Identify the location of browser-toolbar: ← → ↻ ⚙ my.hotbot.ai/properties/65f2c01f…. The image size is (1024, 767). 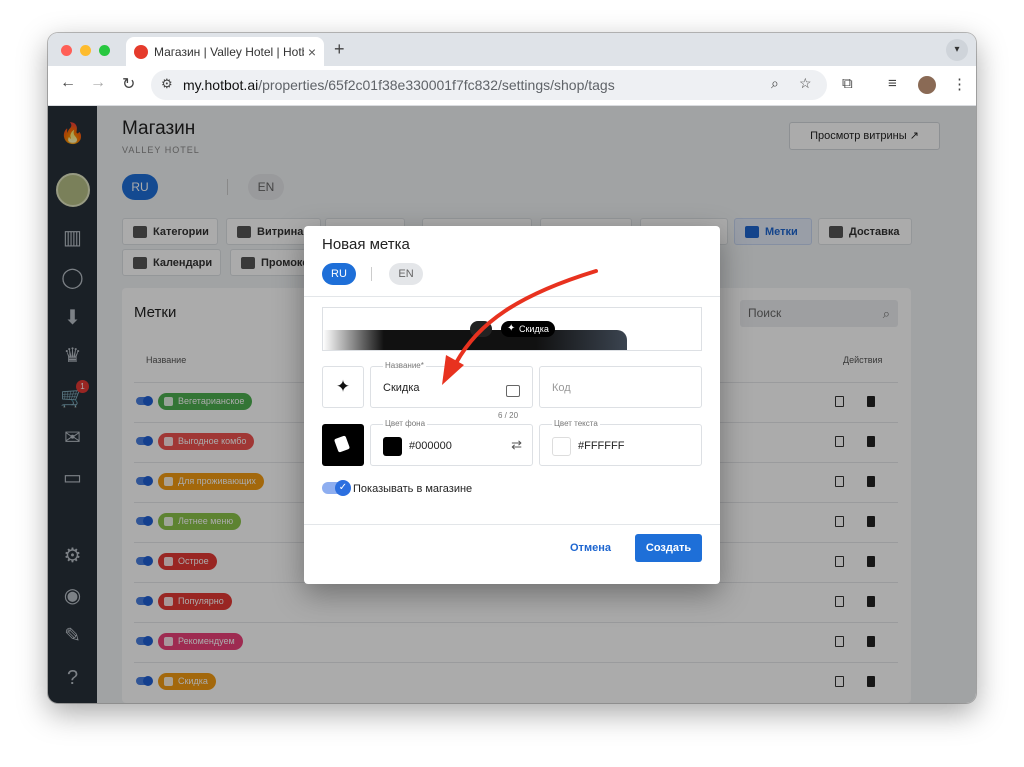
(512, 86).